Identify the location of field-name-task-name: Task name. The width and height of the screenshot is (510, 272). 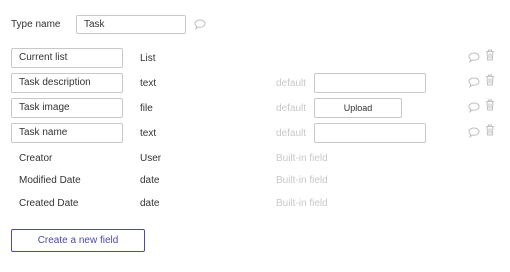
(67, 133).